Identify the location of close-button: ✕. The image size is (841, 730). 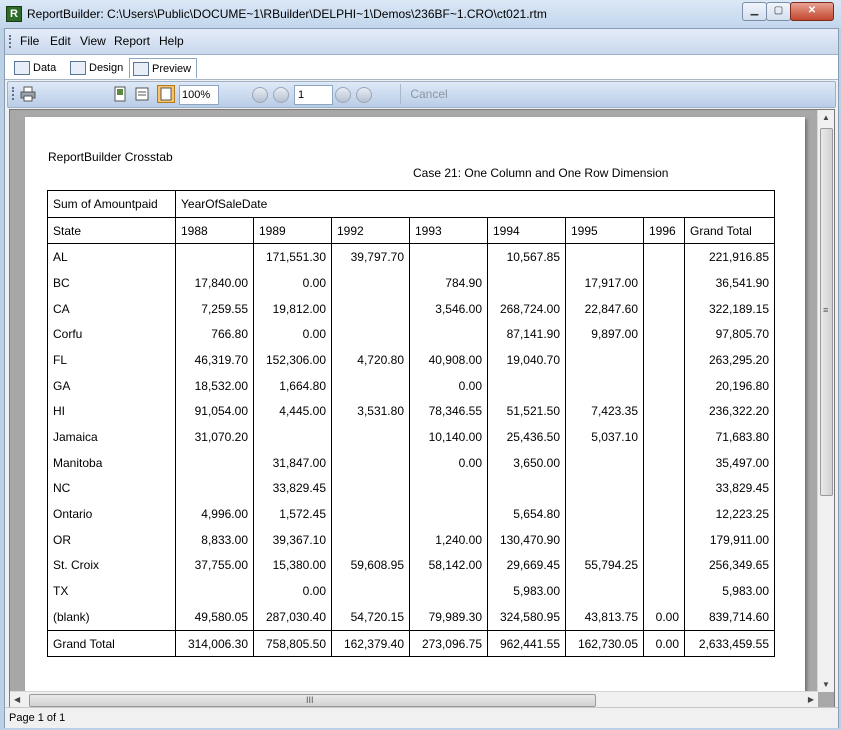
(812, 11).